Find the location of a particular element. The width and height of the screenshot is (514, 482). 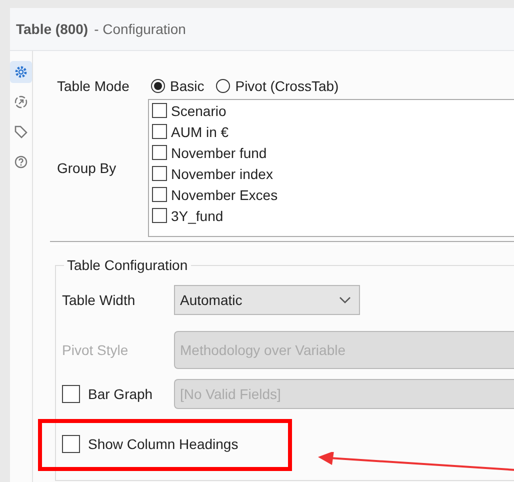

chevron-icon is located at coordinates (345, 300).